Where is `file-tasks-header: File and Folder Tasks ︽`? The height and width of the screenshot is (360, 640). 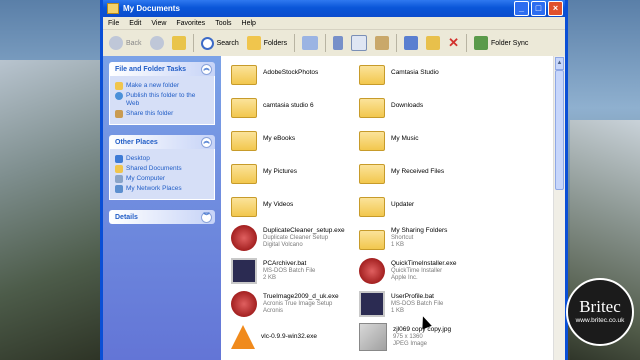 file-tasks-header: File and Folder Tasks ︽ is located at coordinates (162, 69).